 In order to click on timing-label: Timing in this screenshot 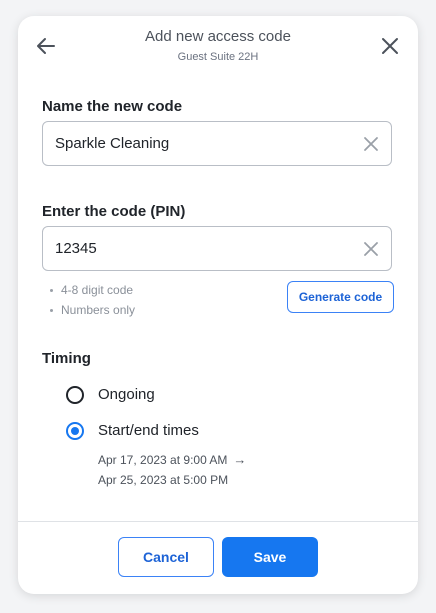, I will do `click(66, 358)`.